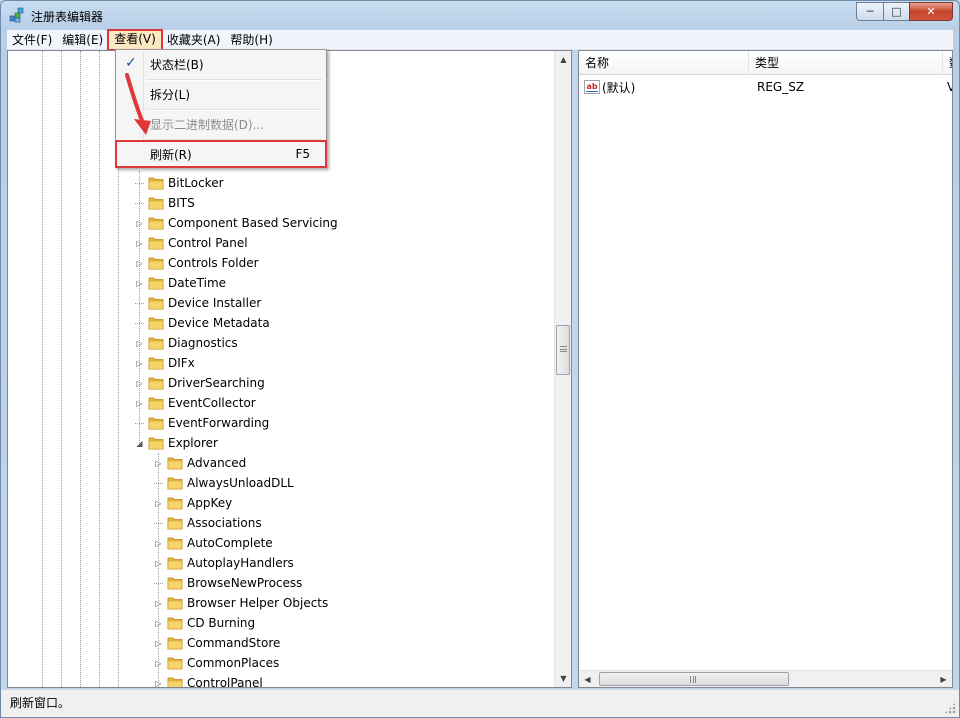 The height and width of the screenshot is (718, 960). I want to click on tree-node: ▷ AutoComplete, so click(213, 543).